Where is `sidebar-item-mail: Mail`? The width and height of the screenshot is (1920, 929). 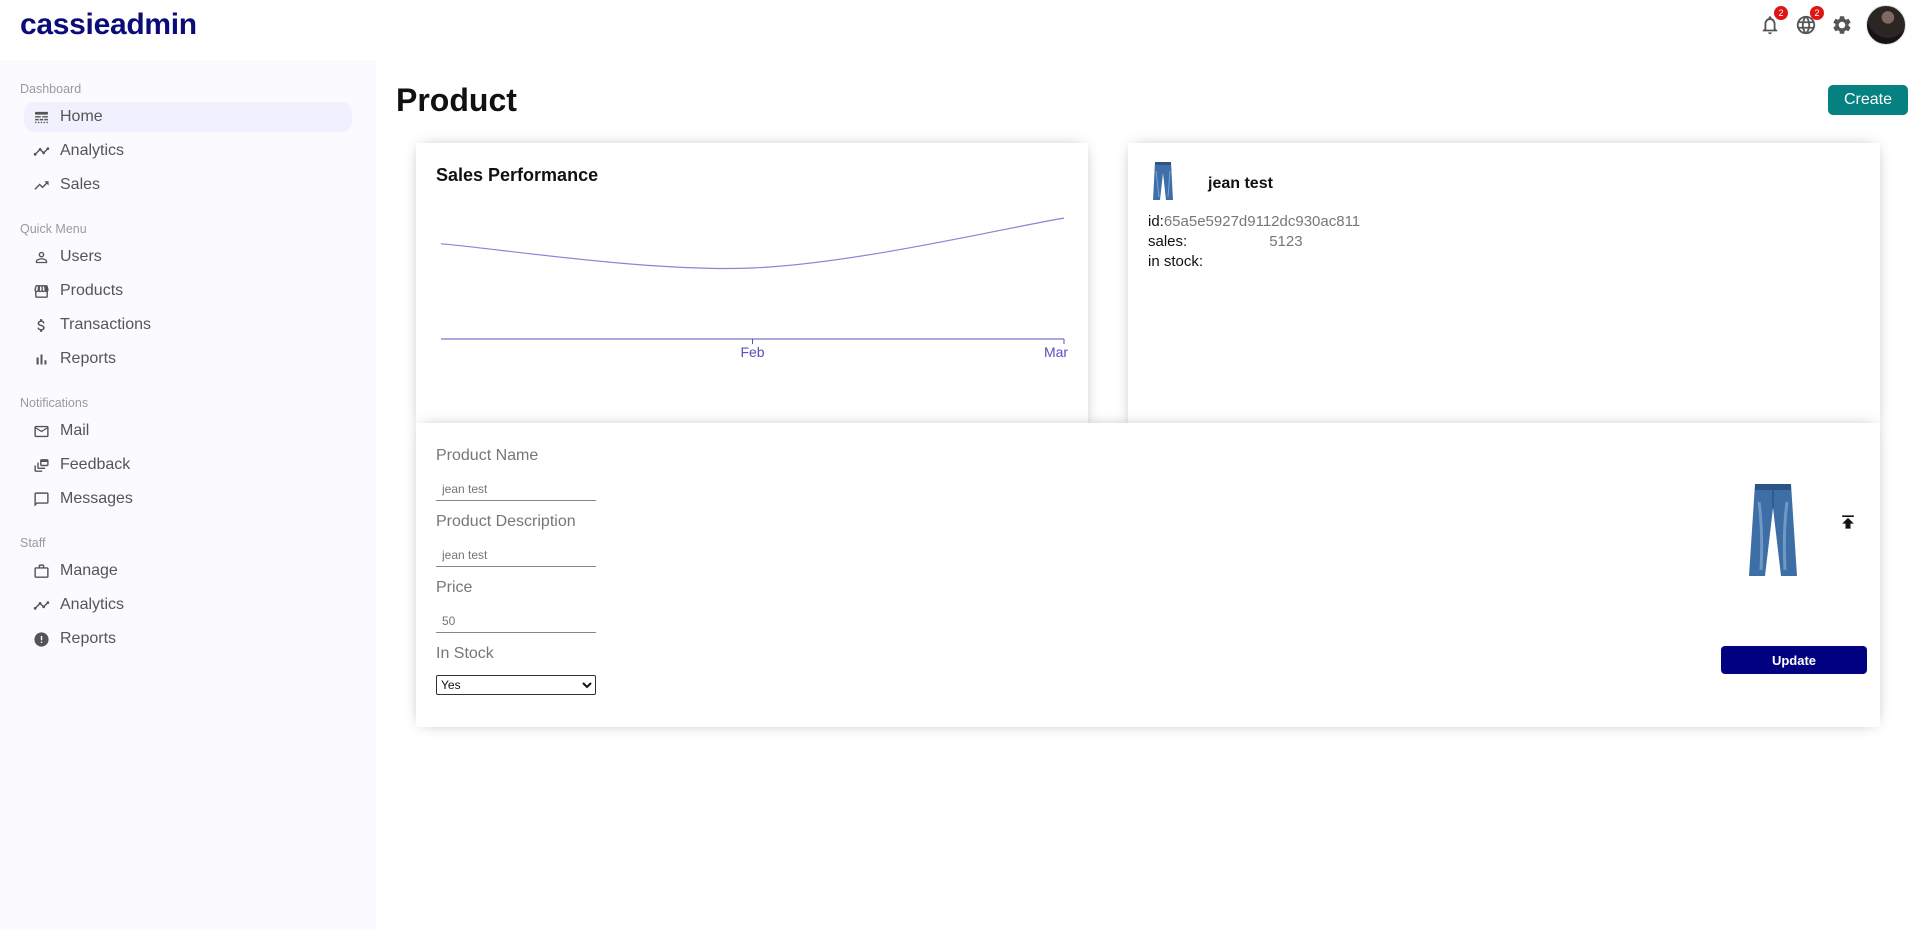
sidebar-item-mail: Mail is located at coordinates (188, 431).